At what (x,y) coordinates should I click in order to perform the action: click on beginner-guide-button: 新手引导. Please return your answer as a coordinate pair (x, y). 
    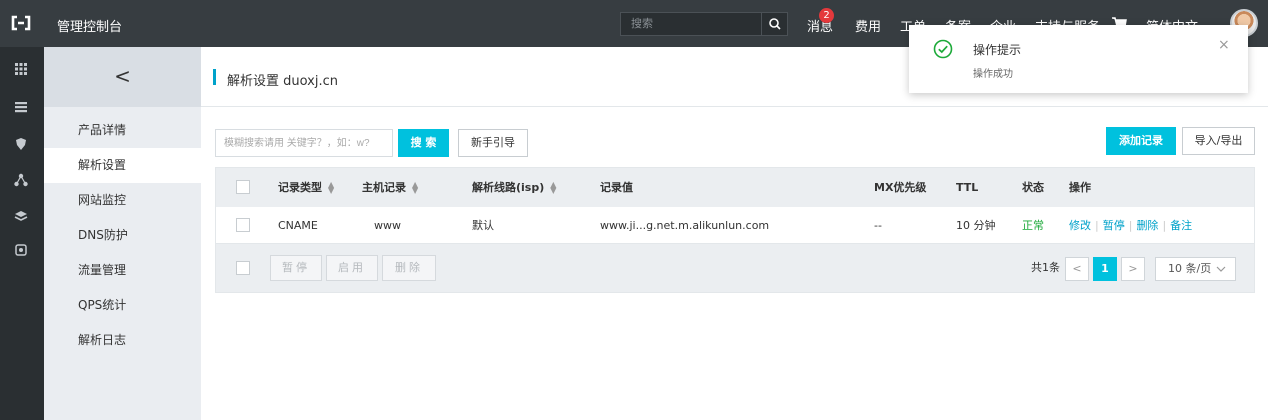
    Looking at the image, I should click on (493, 143).